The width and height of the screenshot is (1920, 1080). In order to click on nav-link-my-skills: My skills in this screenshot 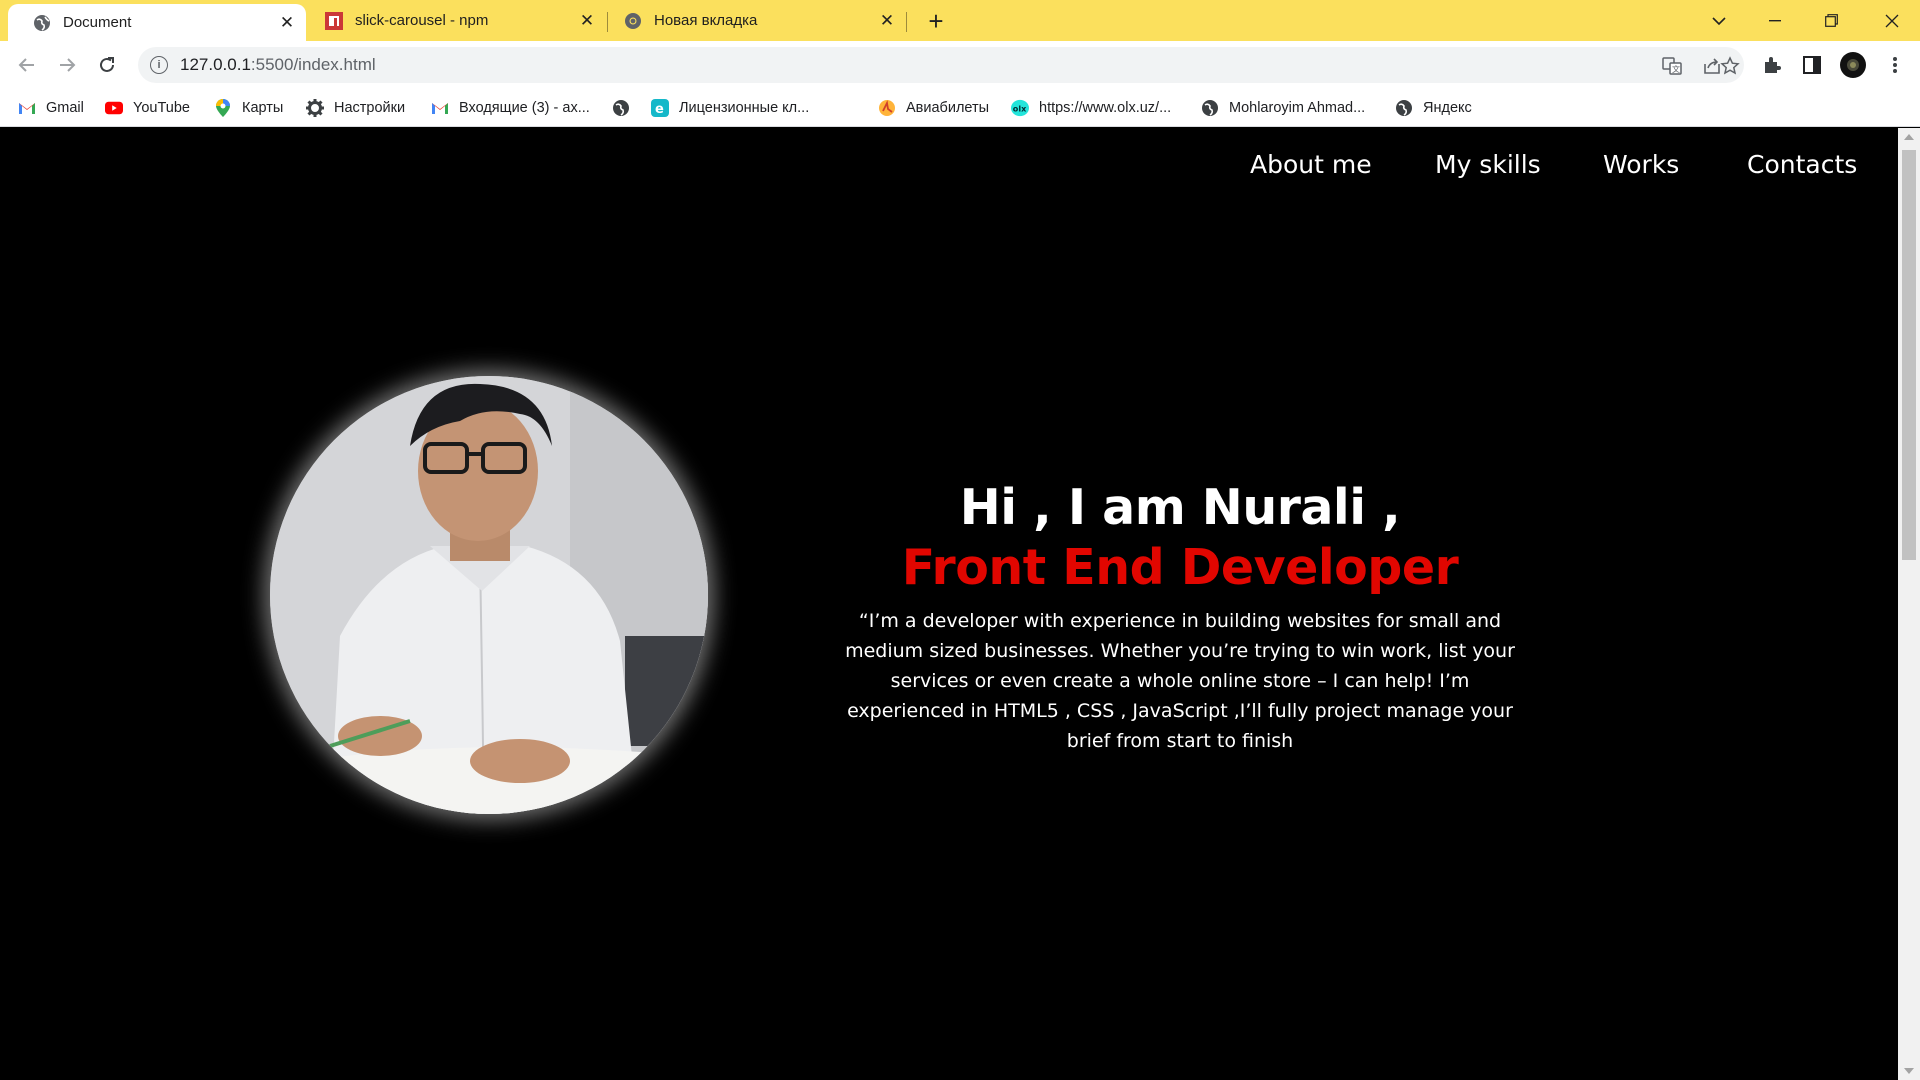, I will do `click(1488, 164)`.